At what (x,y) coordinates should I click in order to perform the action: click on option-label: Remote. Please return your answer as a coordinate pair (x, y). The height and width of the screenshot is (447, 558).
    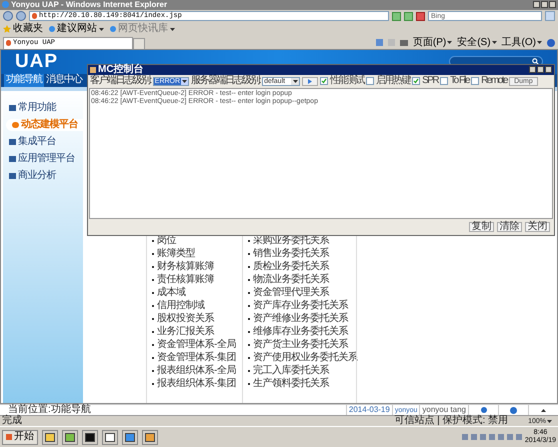
    Looking at the image, I should click on (494, 81).